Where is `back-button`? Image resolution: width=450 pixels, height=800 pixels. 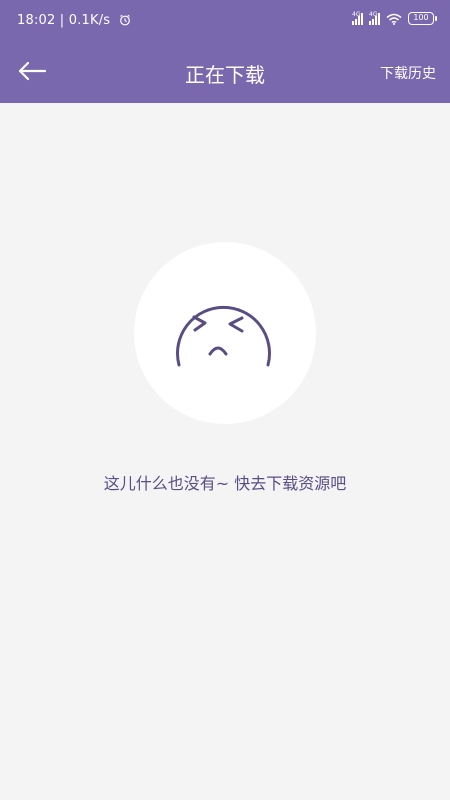
back-button is located at coordinates (32, 71).